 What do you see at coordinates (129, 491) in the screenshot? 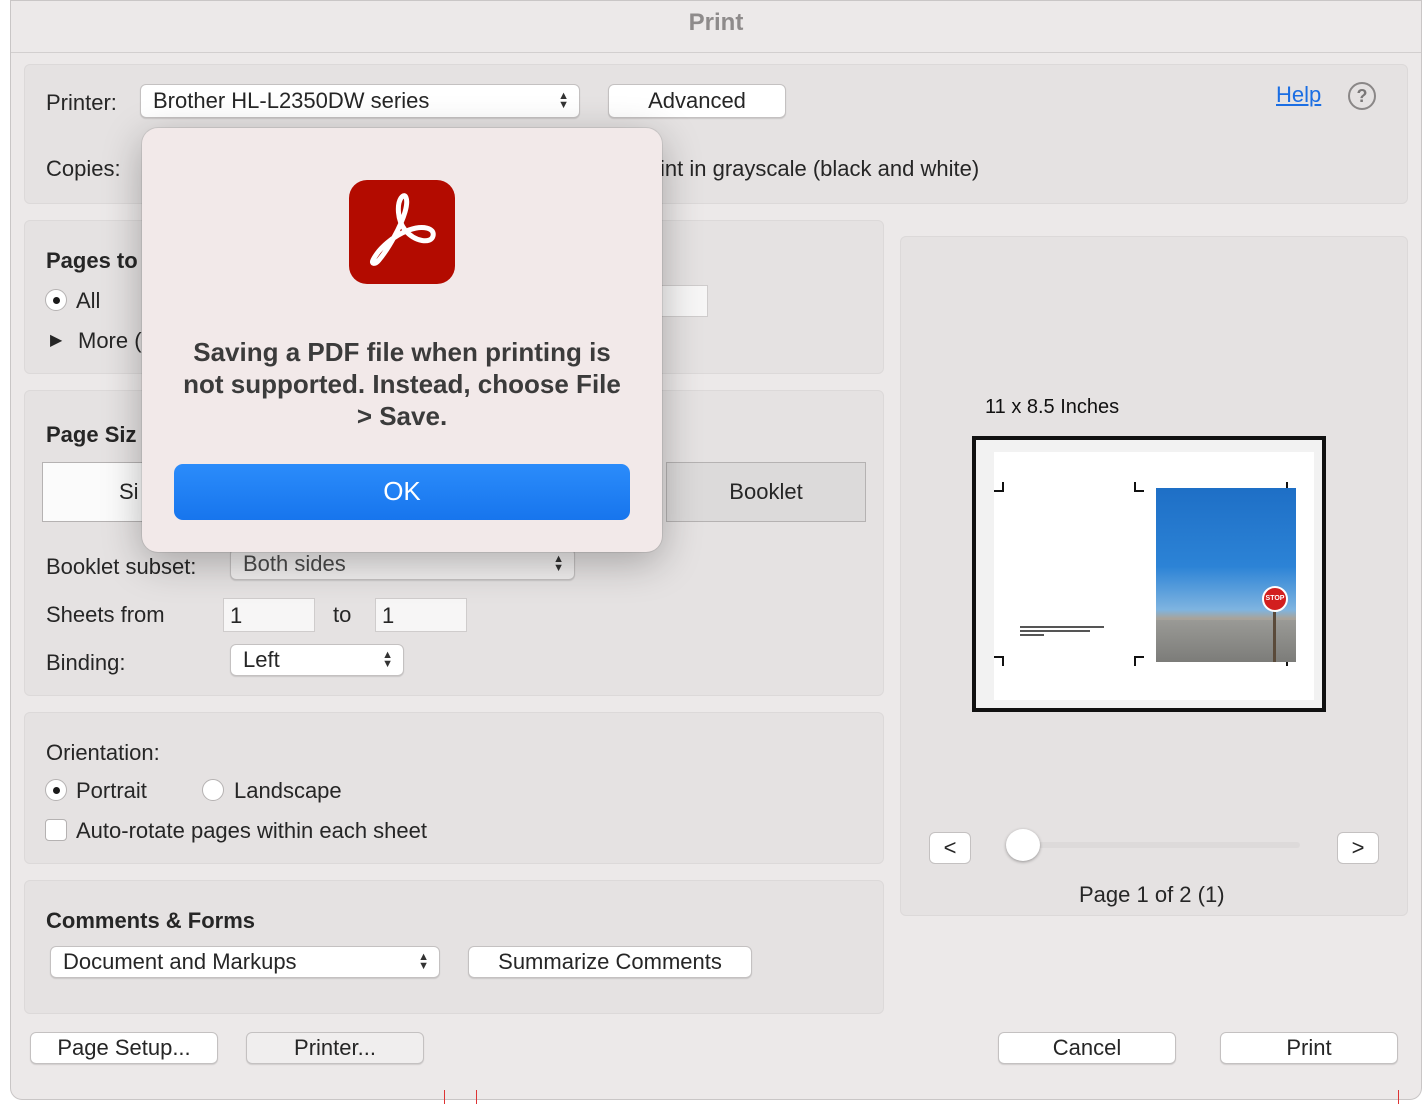
I see `seg-size-label: Si` at bounding box center [129, 491].